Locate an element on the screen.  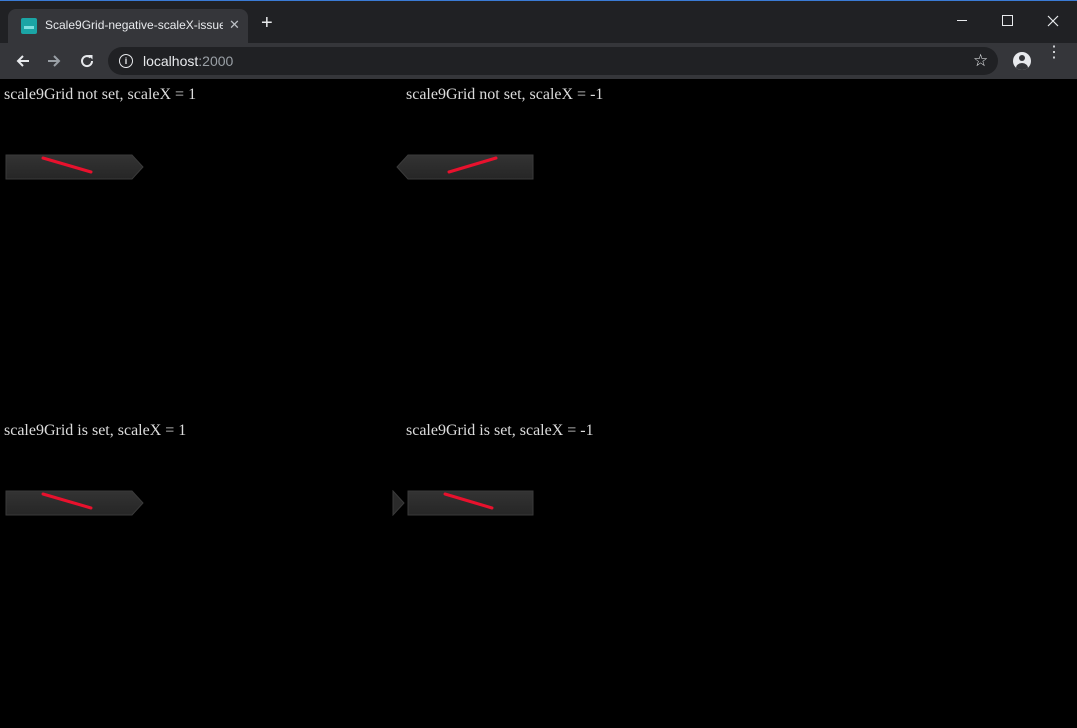
browser-toolbar: i localhost:2000 ☆ is located at coordinates (538, 61).